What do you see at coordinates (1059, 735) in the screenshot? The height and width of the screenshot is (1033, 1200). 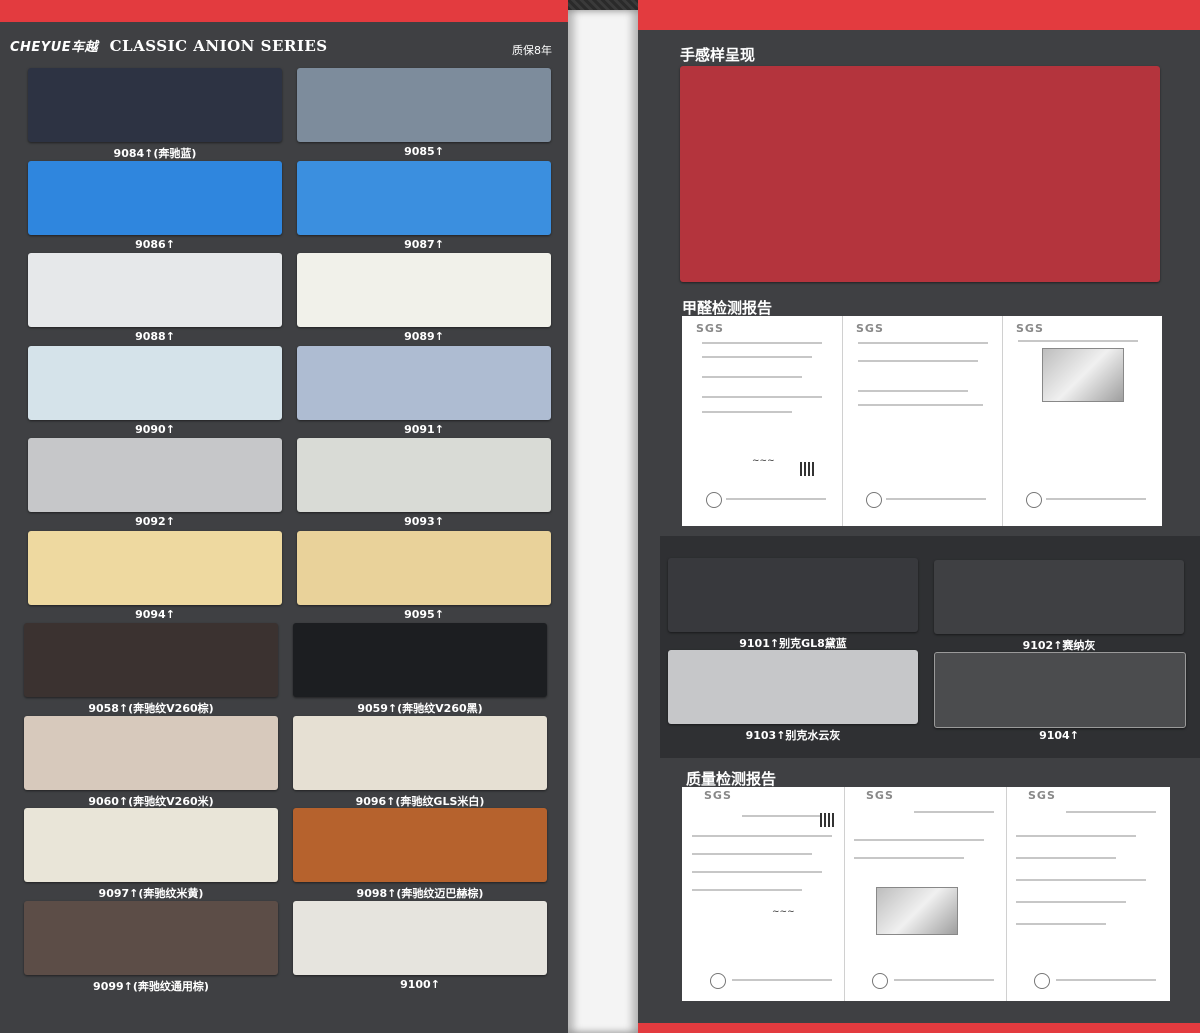 I see `swatch-code-label: 9104↑` at bounding box center [1059, 735].